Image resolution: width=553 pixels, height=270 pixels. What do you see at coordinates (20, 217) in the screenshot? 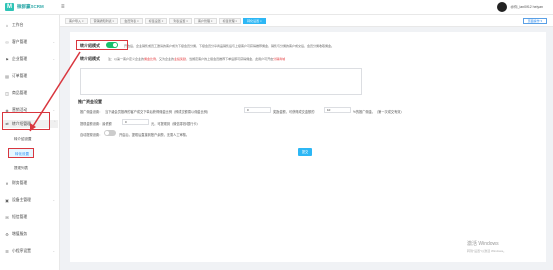
I see `sidebar-item-label: 短信管理` at bounding box center [20, 217].